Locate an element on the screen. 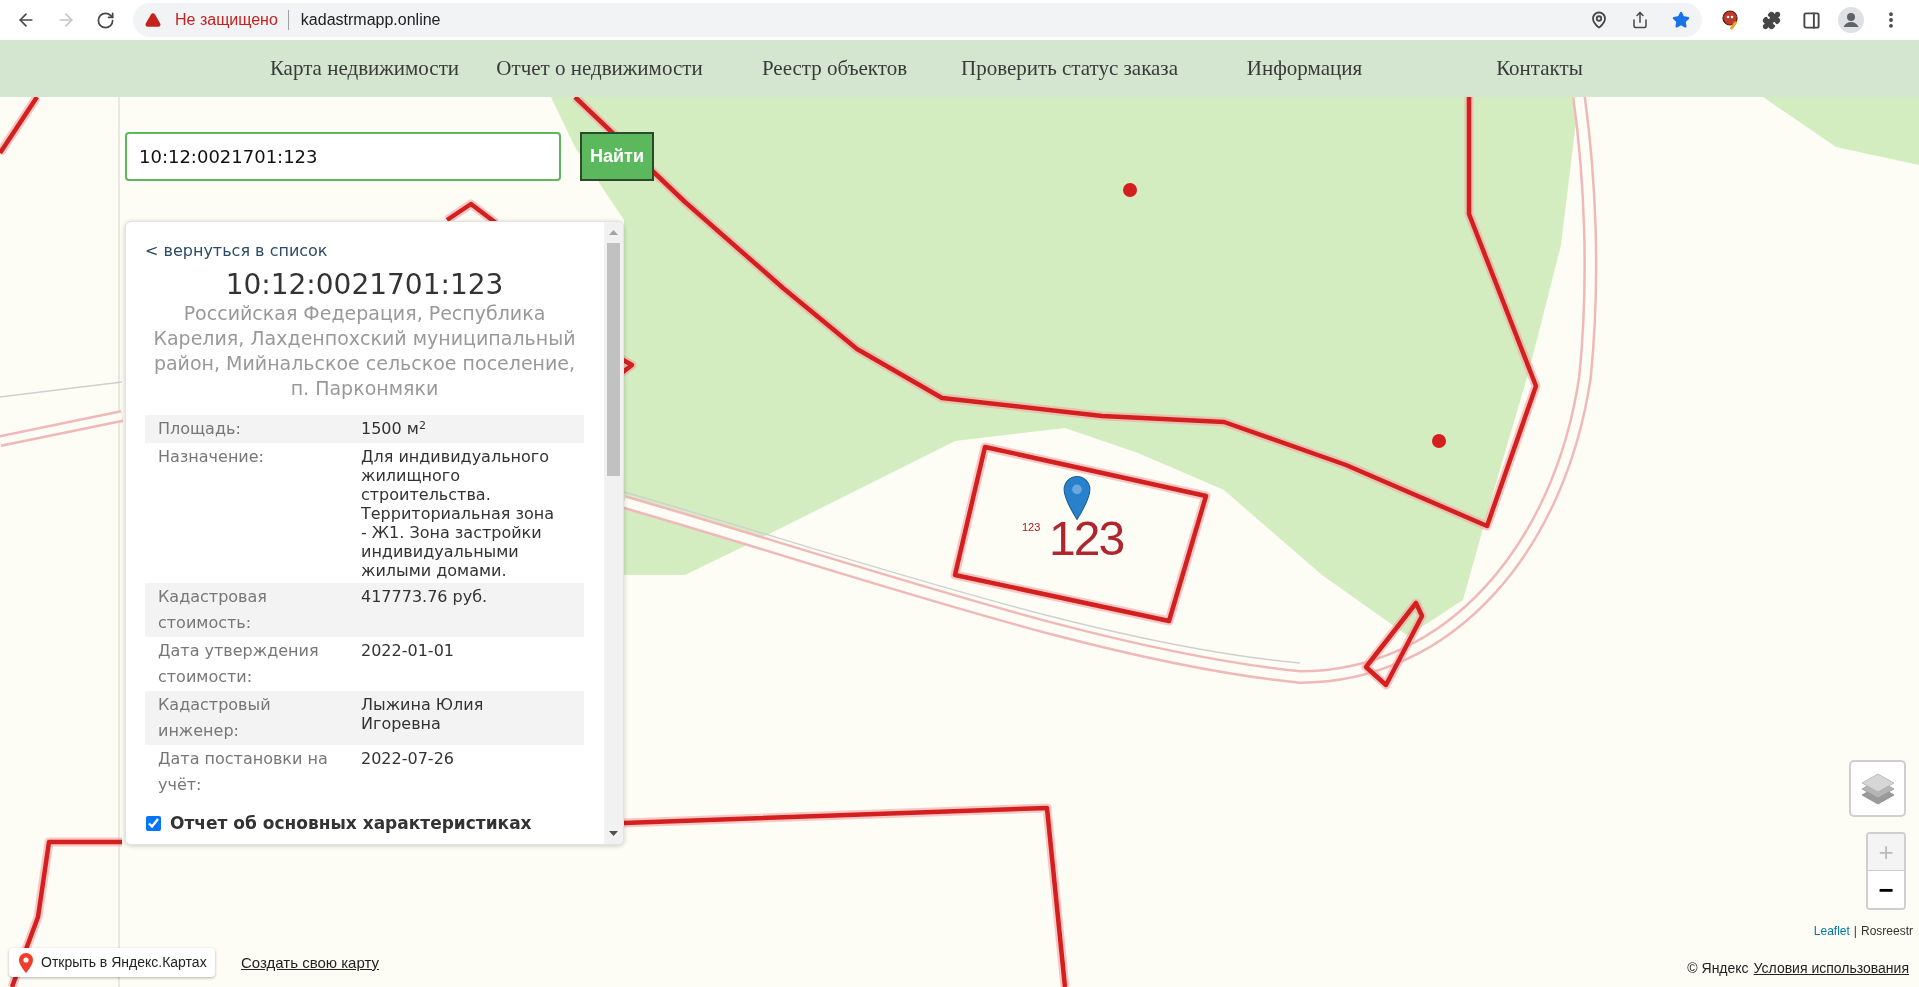  location-pin-icon is located at coordinates (1599, 20).